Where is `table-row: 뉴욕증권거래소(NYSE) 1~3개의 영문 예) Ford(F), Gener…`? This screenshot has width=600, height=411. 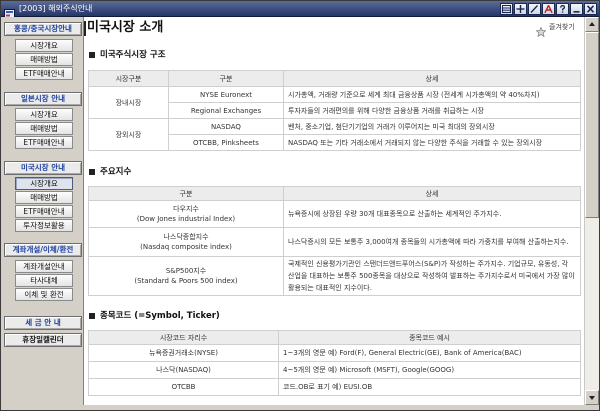 table-row: 뉴욕증권거래소(NYSE) 1~3개의 영문 예) Ford(F), Gener… is located at coordinates (334, 353).